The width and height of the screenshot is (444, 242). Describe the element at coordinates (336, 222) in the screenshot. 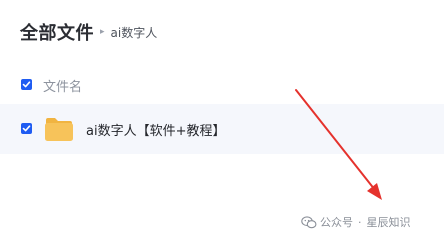

I see `watermark-source: 公众号` at that location.